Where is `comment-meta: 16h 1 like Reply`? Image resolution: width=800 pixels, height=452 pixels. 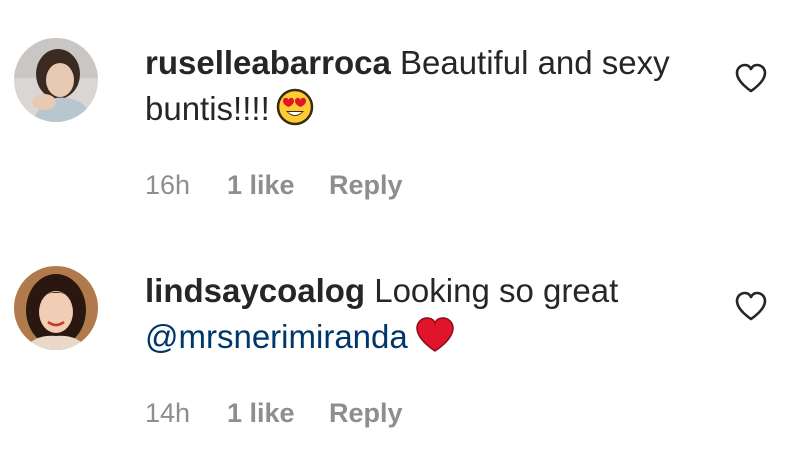 comment-meta: 16h 1 like Reply is located at coordinates (274, 185).